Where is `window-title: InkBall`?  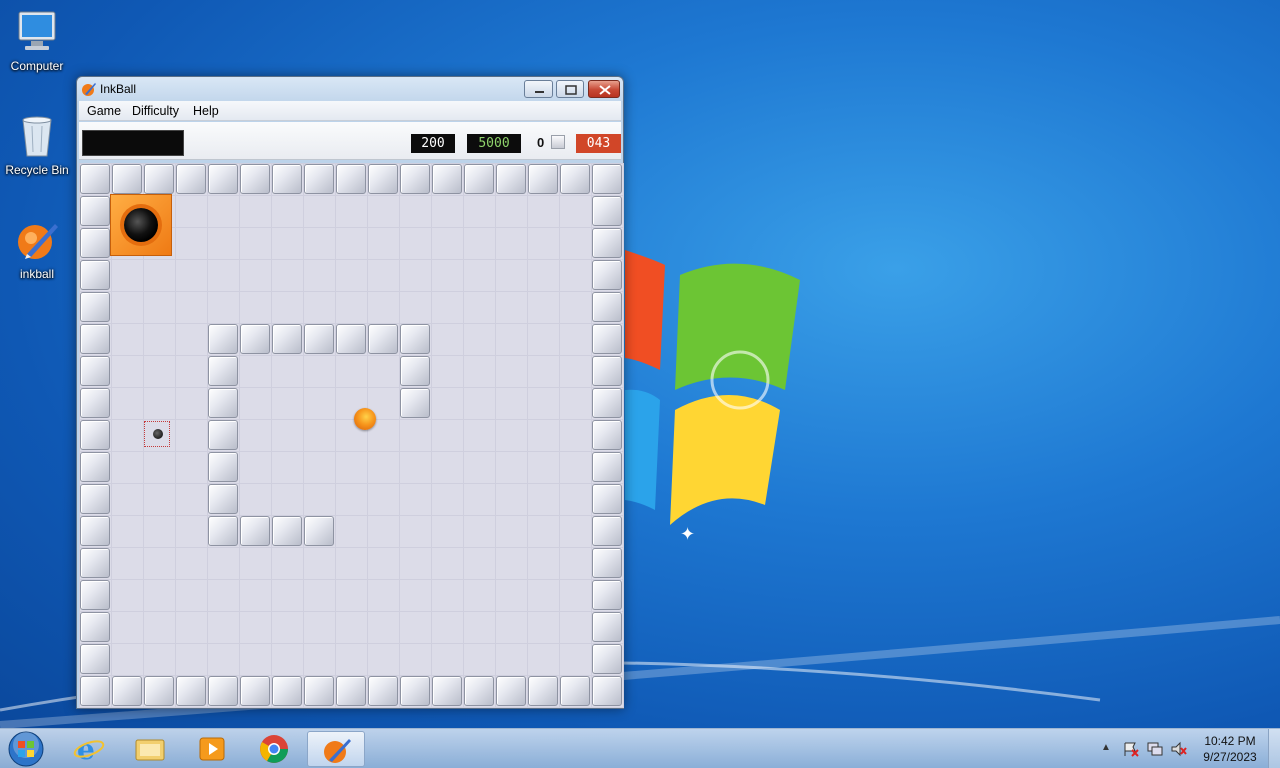
window-title: InkBall is located at coordinates (118, 89).